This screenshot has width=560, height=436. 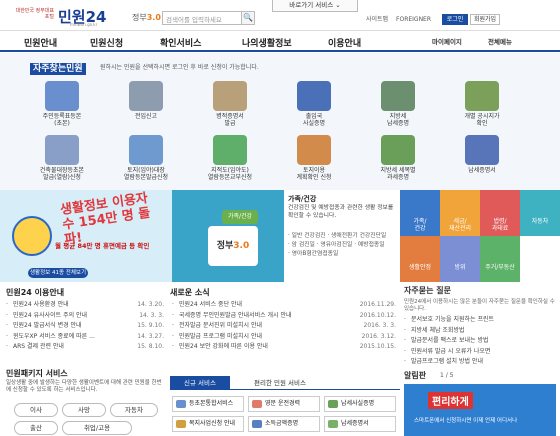 I want to click on quick-service-item: 출입국 사실증명, so click(x=314, y=104).